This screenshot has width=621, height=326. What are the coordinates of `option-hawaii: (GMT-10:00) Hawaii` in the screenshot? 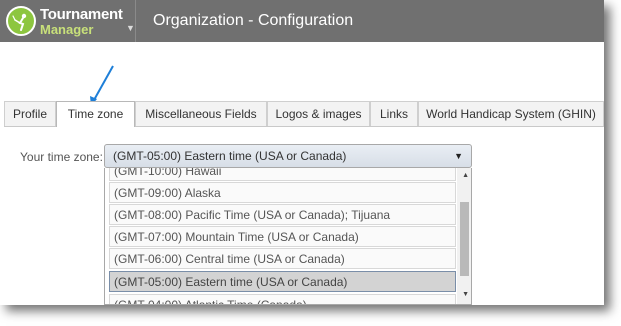 It's located at (282, 174).